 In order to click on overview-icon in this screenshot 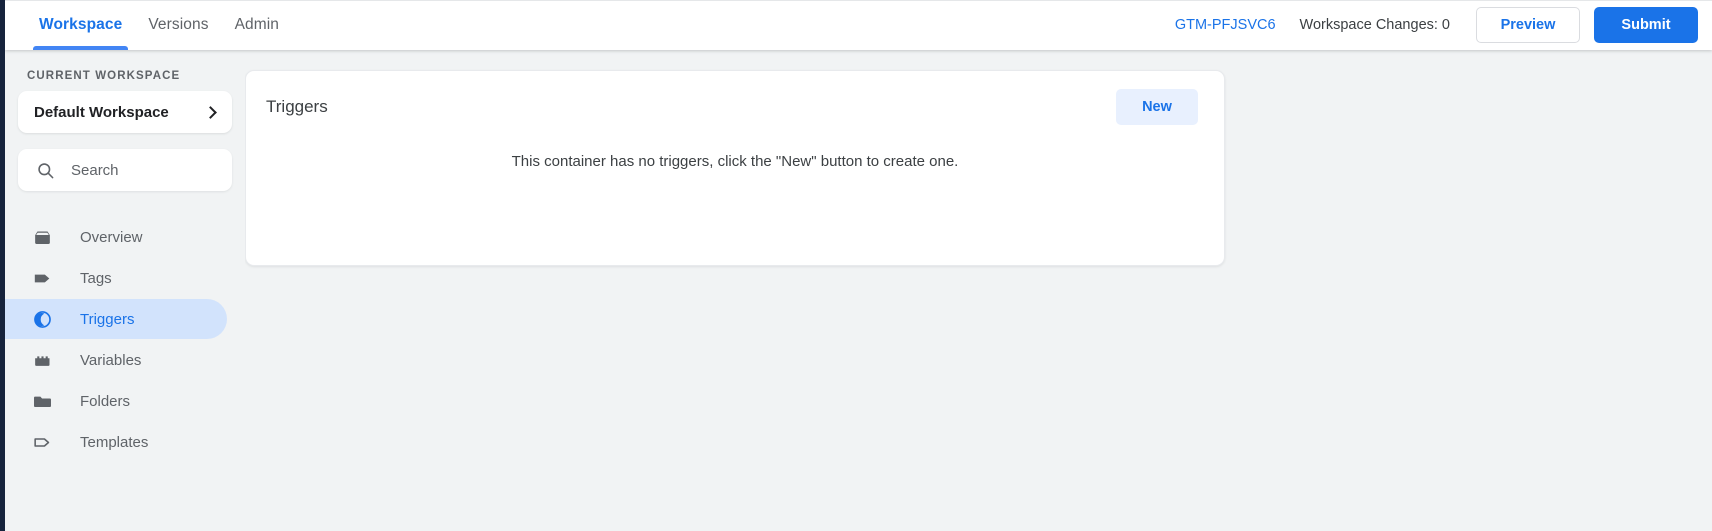, I will do `click(42, 237)`.